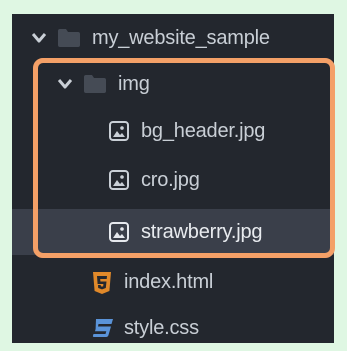 This screenshot has width=347, height=351. I want to click on tree-item-label: strawberry.jpg, so click(202, 231).